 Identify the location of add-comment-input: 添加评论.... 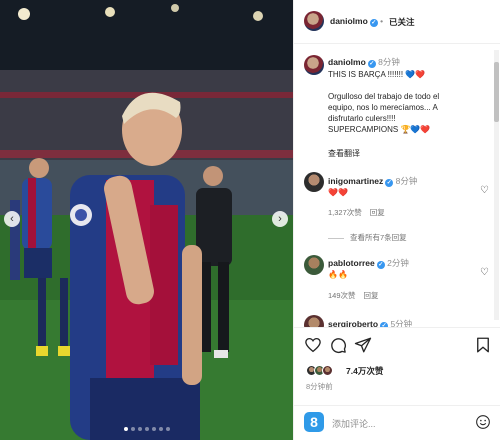
(354, 423).